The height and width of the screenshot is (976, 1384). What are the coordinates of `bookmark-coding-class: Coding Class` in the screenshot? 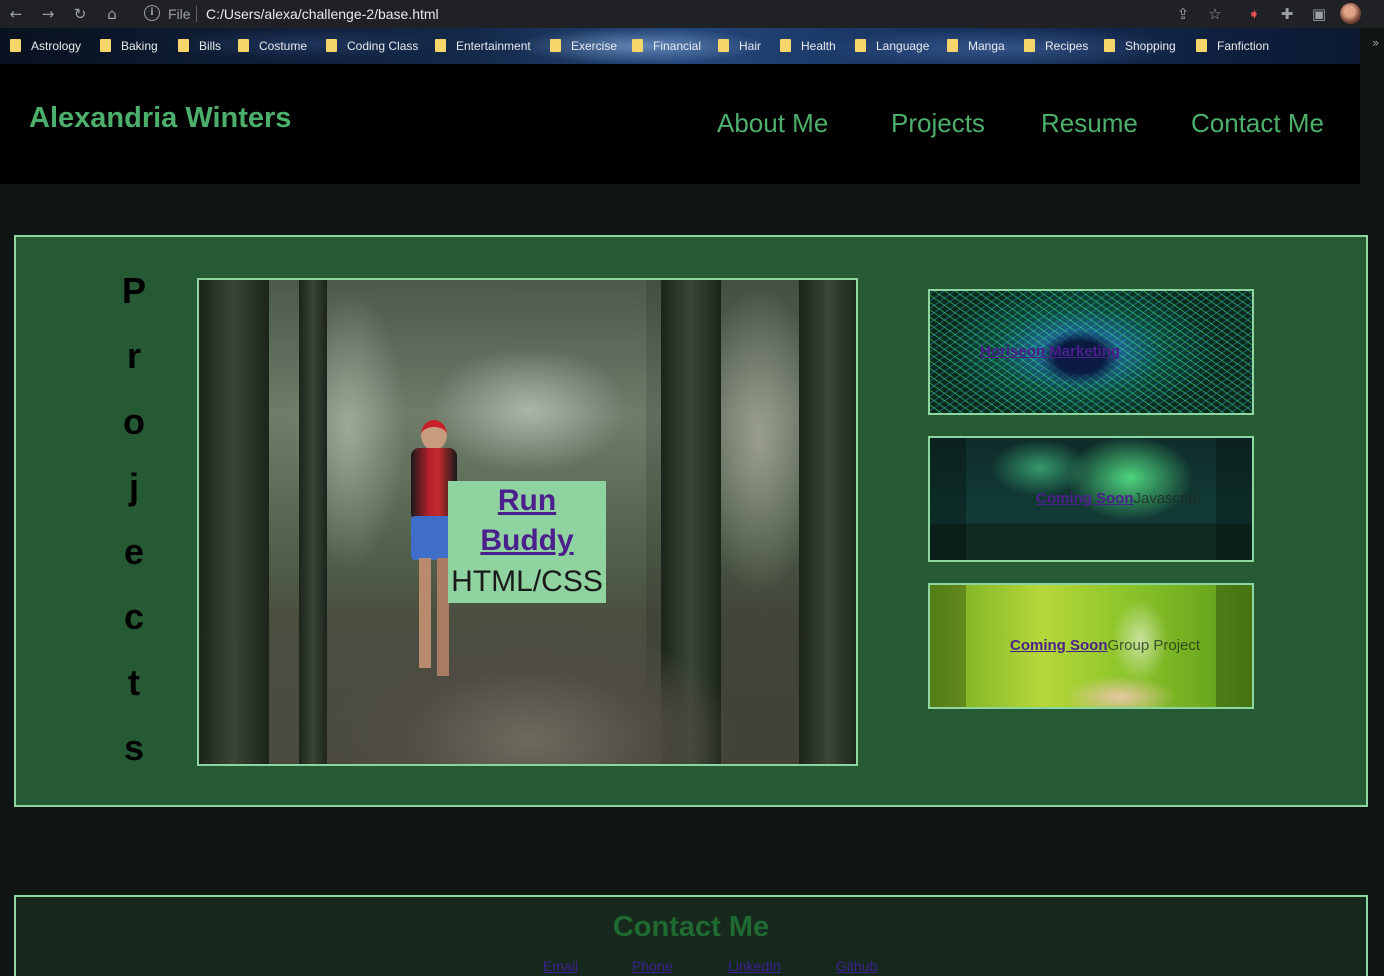 It's located at (372, 46).